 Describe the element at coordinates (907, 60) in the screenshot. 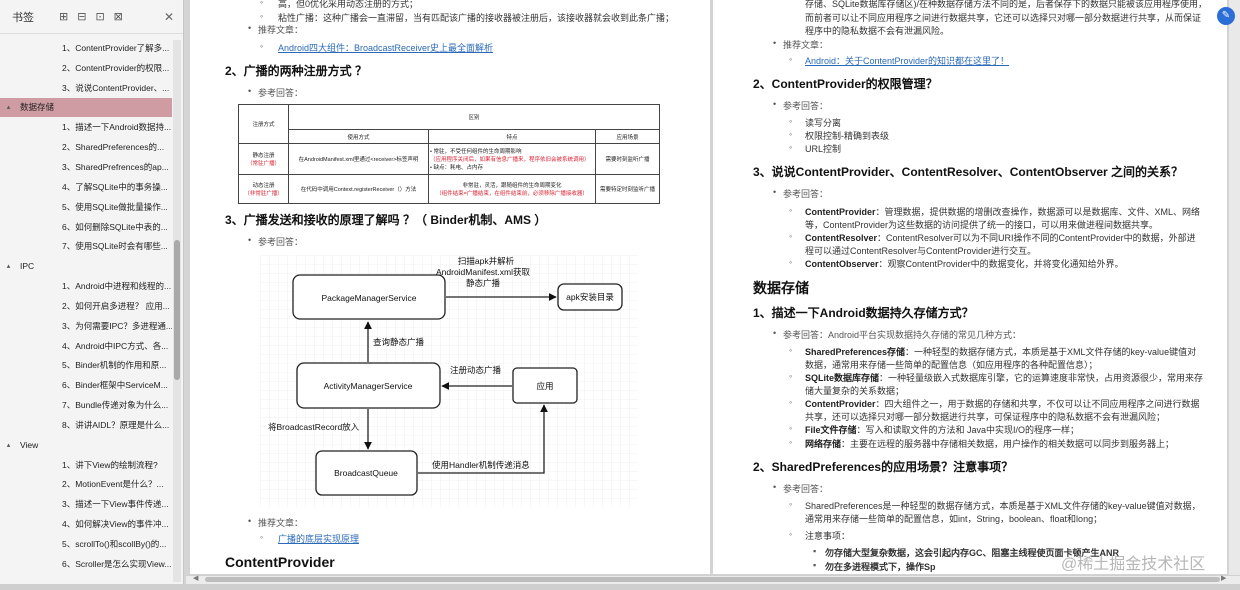

I see `article-link: Android：关于ContentProvider的知识都在这里了！` at that location.